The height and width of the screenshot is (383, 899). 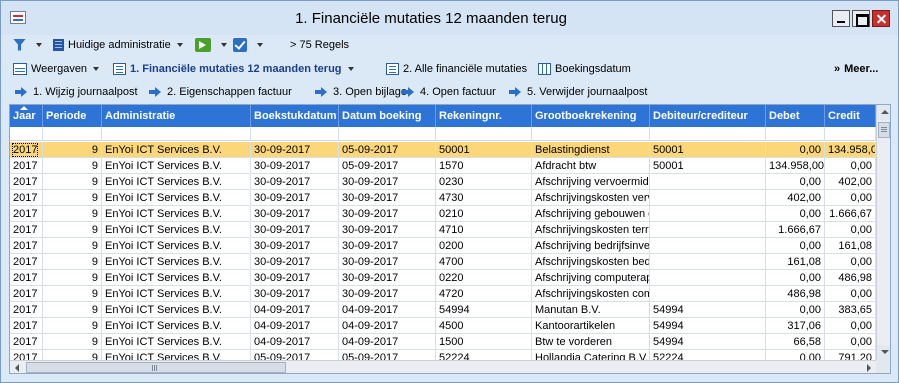 I want to click on cell-debet: 161,08, so click(x=795, y=262).